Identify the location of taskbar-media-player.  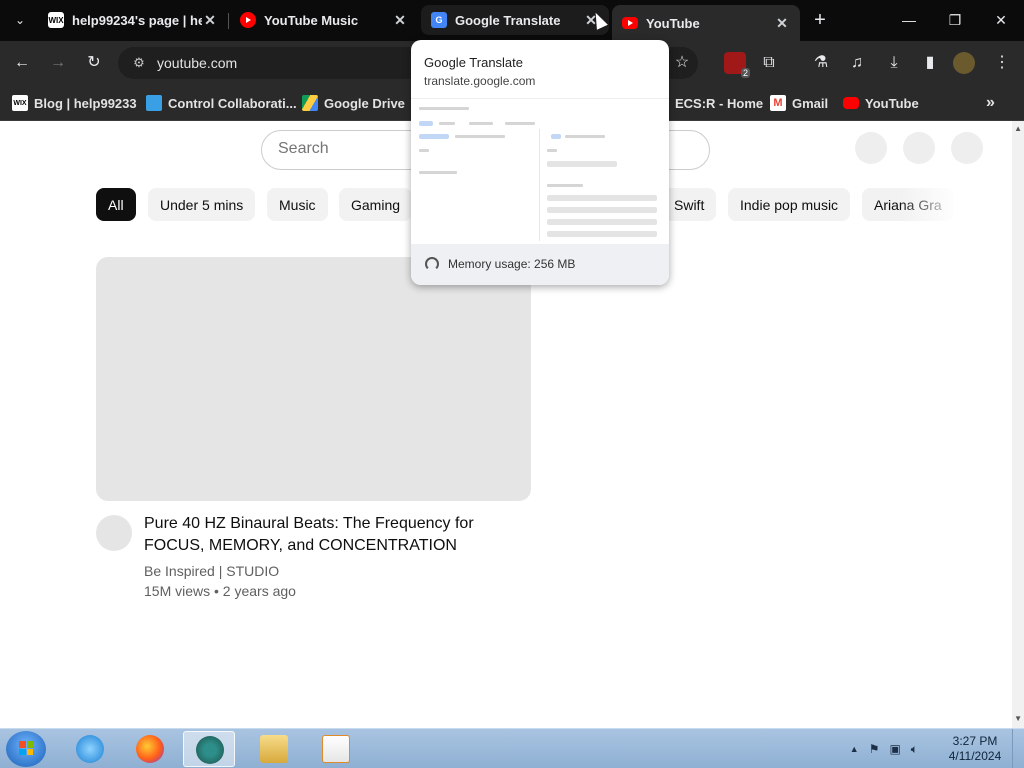
(336, 749).